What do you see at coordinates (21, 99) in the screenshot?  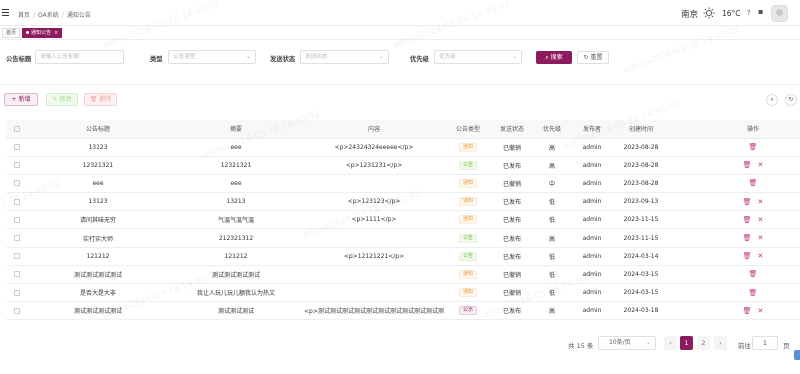 I see `add-button: + 新增` at bounding box center [21, 99].